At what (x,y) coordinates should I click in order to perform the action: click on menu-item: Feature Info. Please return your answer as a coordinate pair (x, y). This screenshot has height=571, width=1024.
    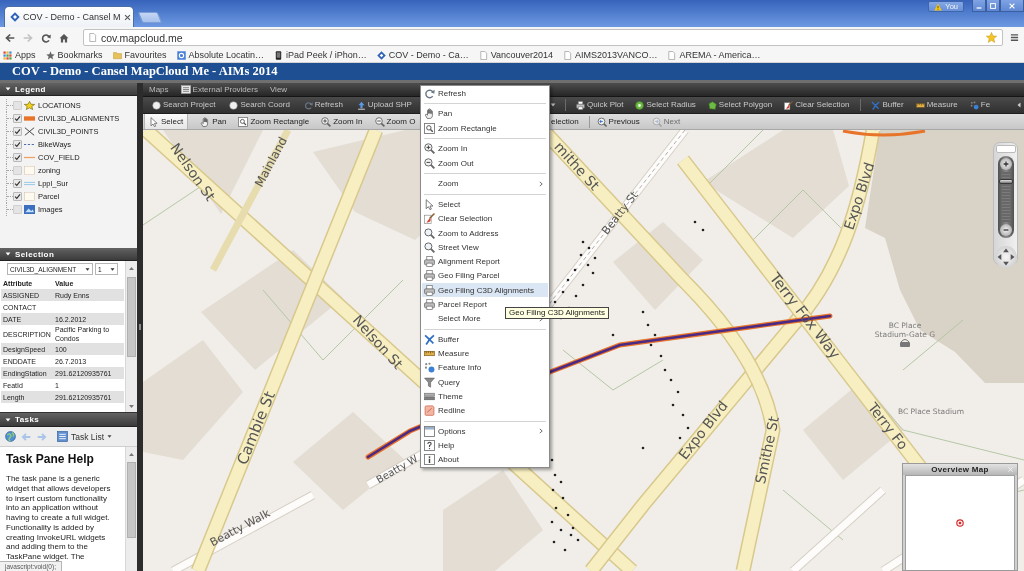
    Looking at the image, I should click on (485, 367).